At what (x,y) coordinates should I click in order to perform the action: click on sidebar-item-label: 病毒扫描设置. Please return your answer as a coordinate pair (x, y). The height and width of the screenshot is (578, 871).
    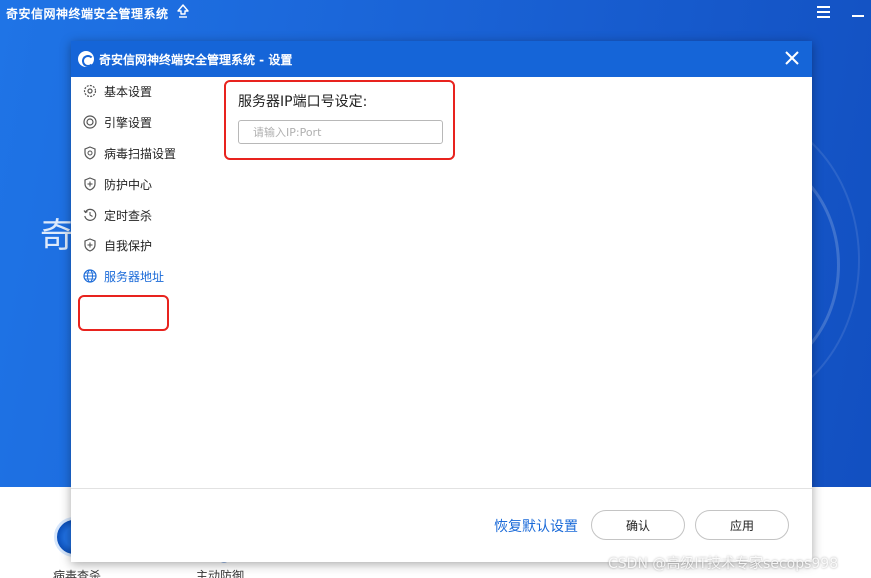
    Looking at the image, I should click on (140, 153).